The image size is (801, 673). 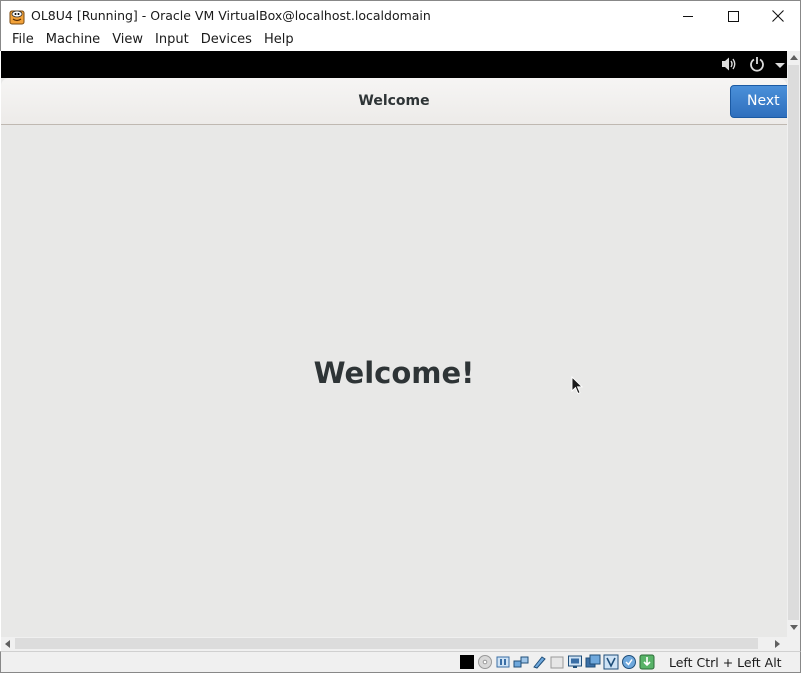 I want to click on maximize-icon, so click(x=733, y=16).